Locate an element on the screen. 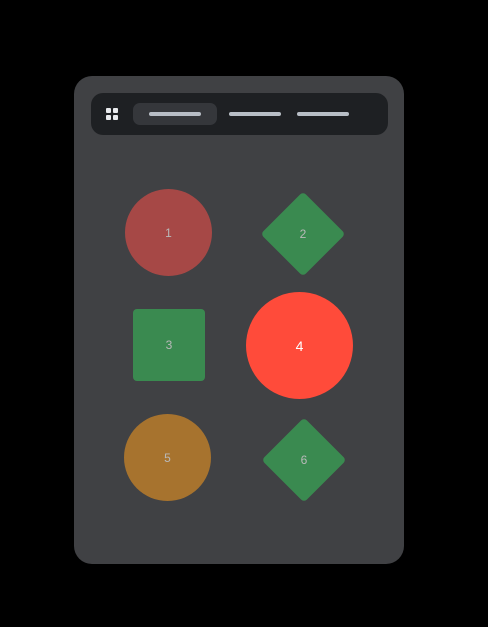 The image size is (488, 627). shape-1-circle: 1 is located at coordinates (168, 232).